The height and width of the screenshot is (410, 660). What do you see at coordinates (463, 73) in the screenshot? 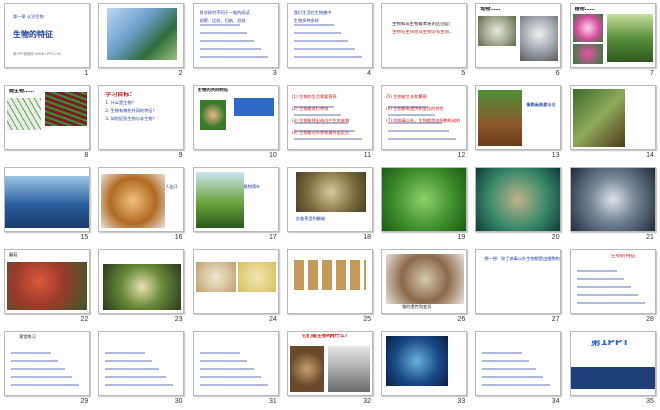
I see `slide-number: 5` at bounding box center [463, 73].